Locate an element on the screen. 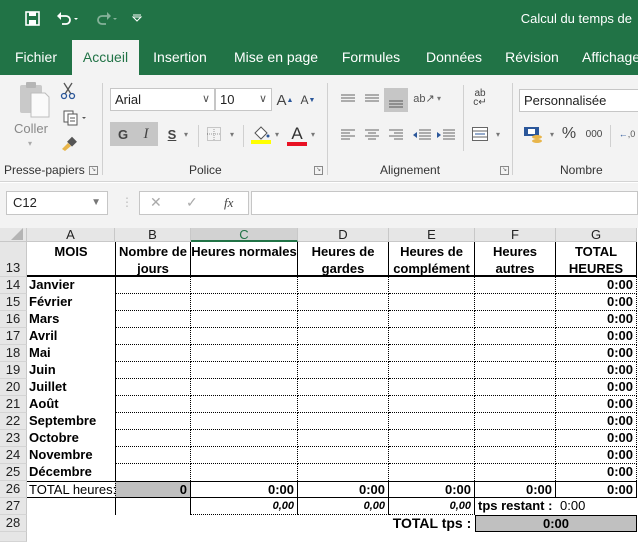 This screenshot has width=638, height=542. row-header-18: 18 is located at coordinates (13, 353).